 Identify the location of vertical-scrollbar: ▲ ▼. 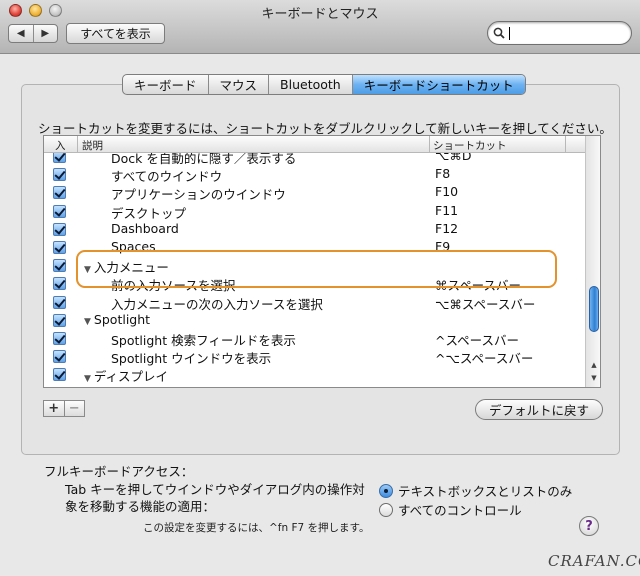
(592, 261).